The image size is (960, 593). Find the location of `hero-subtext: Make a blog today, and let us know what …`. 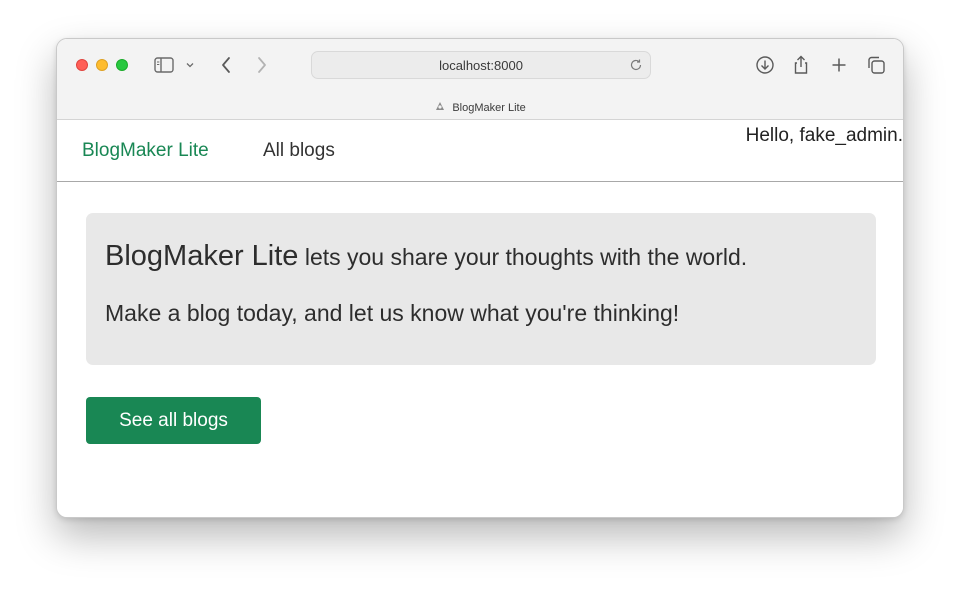

hero-subtext: Make a blog today, and let us know what … is located at coordinates (392, 313).